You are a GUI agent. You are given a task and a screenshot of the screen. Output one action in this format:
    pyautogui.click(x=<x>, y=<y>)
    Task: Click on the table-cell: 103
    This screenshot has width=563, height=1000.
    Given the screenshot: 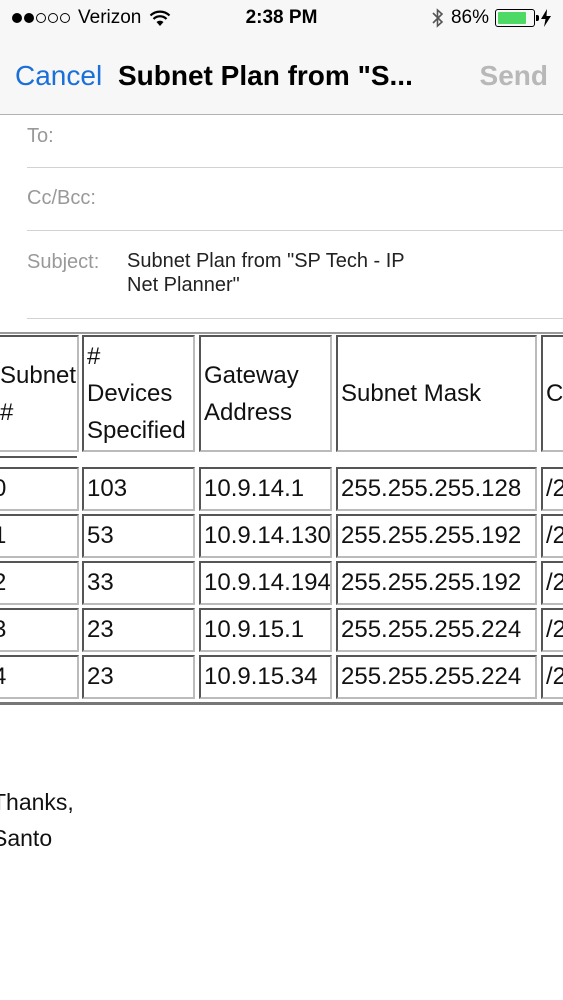 What is the action you would take?
    pyautogui.click(x=138, y=489)
    